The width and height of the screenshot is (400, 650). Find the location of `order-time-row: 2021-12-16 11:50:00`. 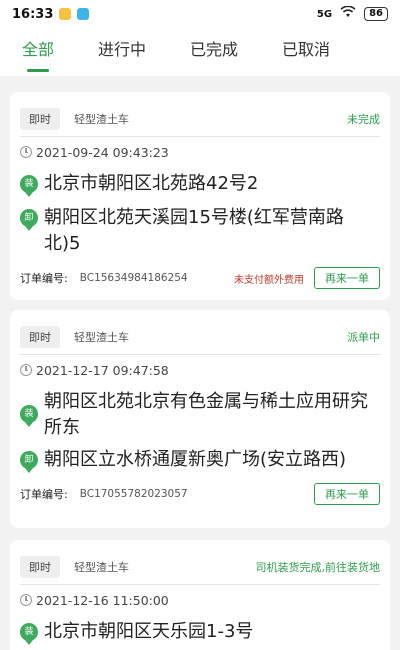

order-time-row: 2021-12-16 11:50:00 is located at coordinates (200, 600).